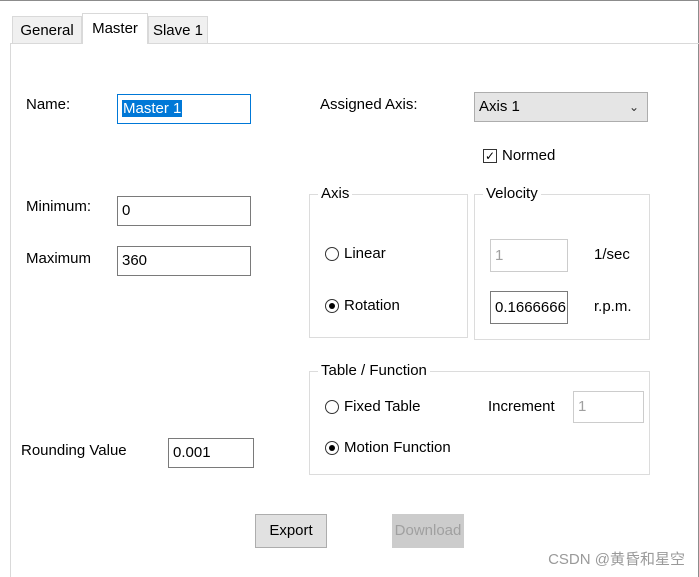 The image size is (699, 577). Describe the element at coordinates (74, 450) in the screenshot. I see `rounding-value-label: Rounding Value` at that location.